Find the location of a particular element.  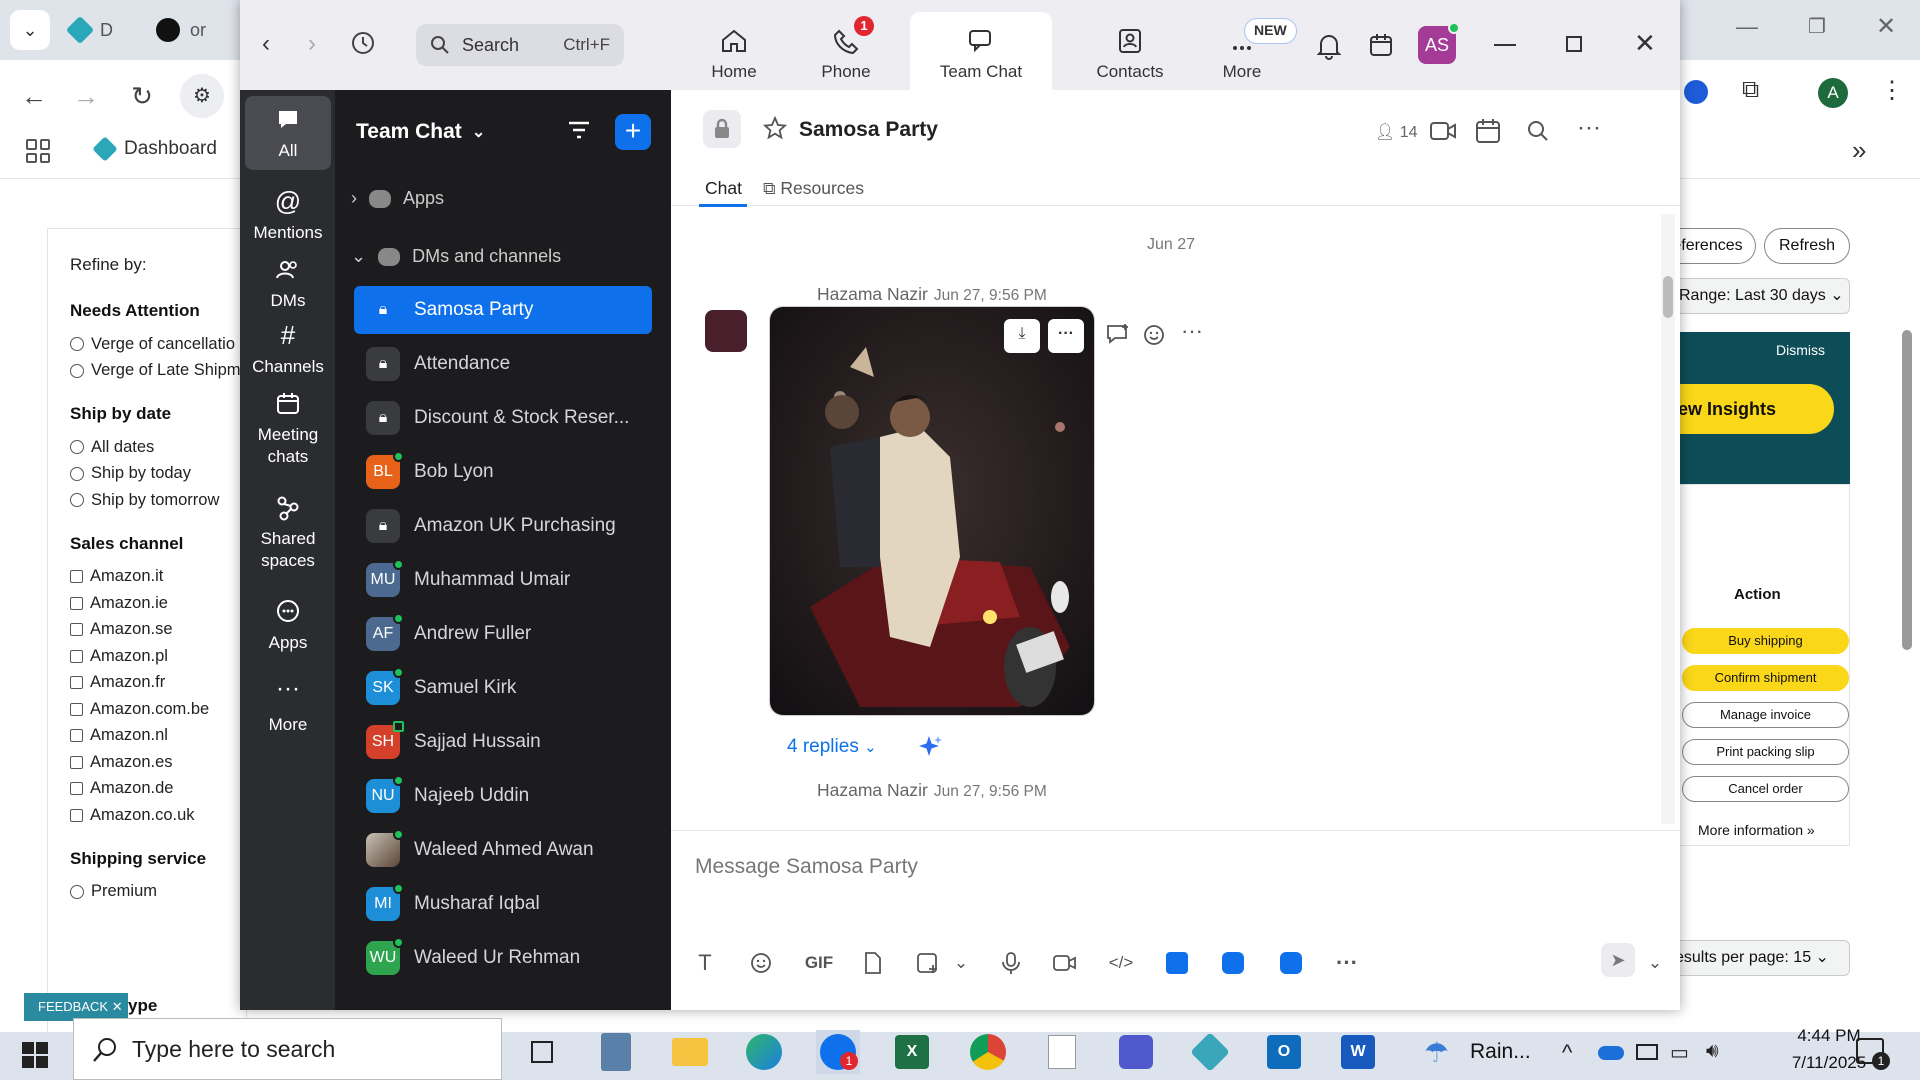

avatar is located at coordinates (726, 331).